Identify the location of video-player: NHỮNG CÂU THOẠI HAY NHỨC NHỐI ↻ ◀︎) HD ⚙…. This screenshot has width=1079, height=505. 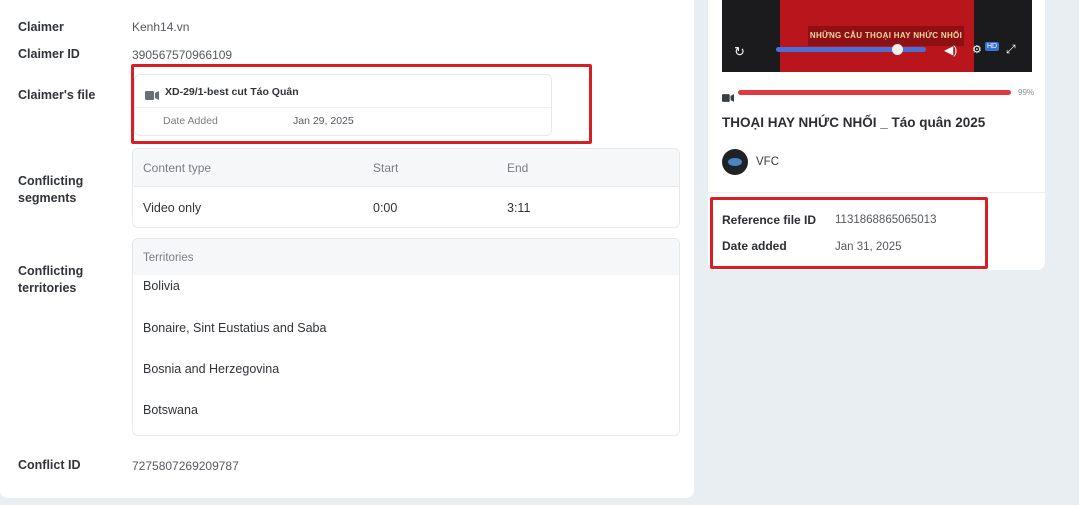
(877, 36).